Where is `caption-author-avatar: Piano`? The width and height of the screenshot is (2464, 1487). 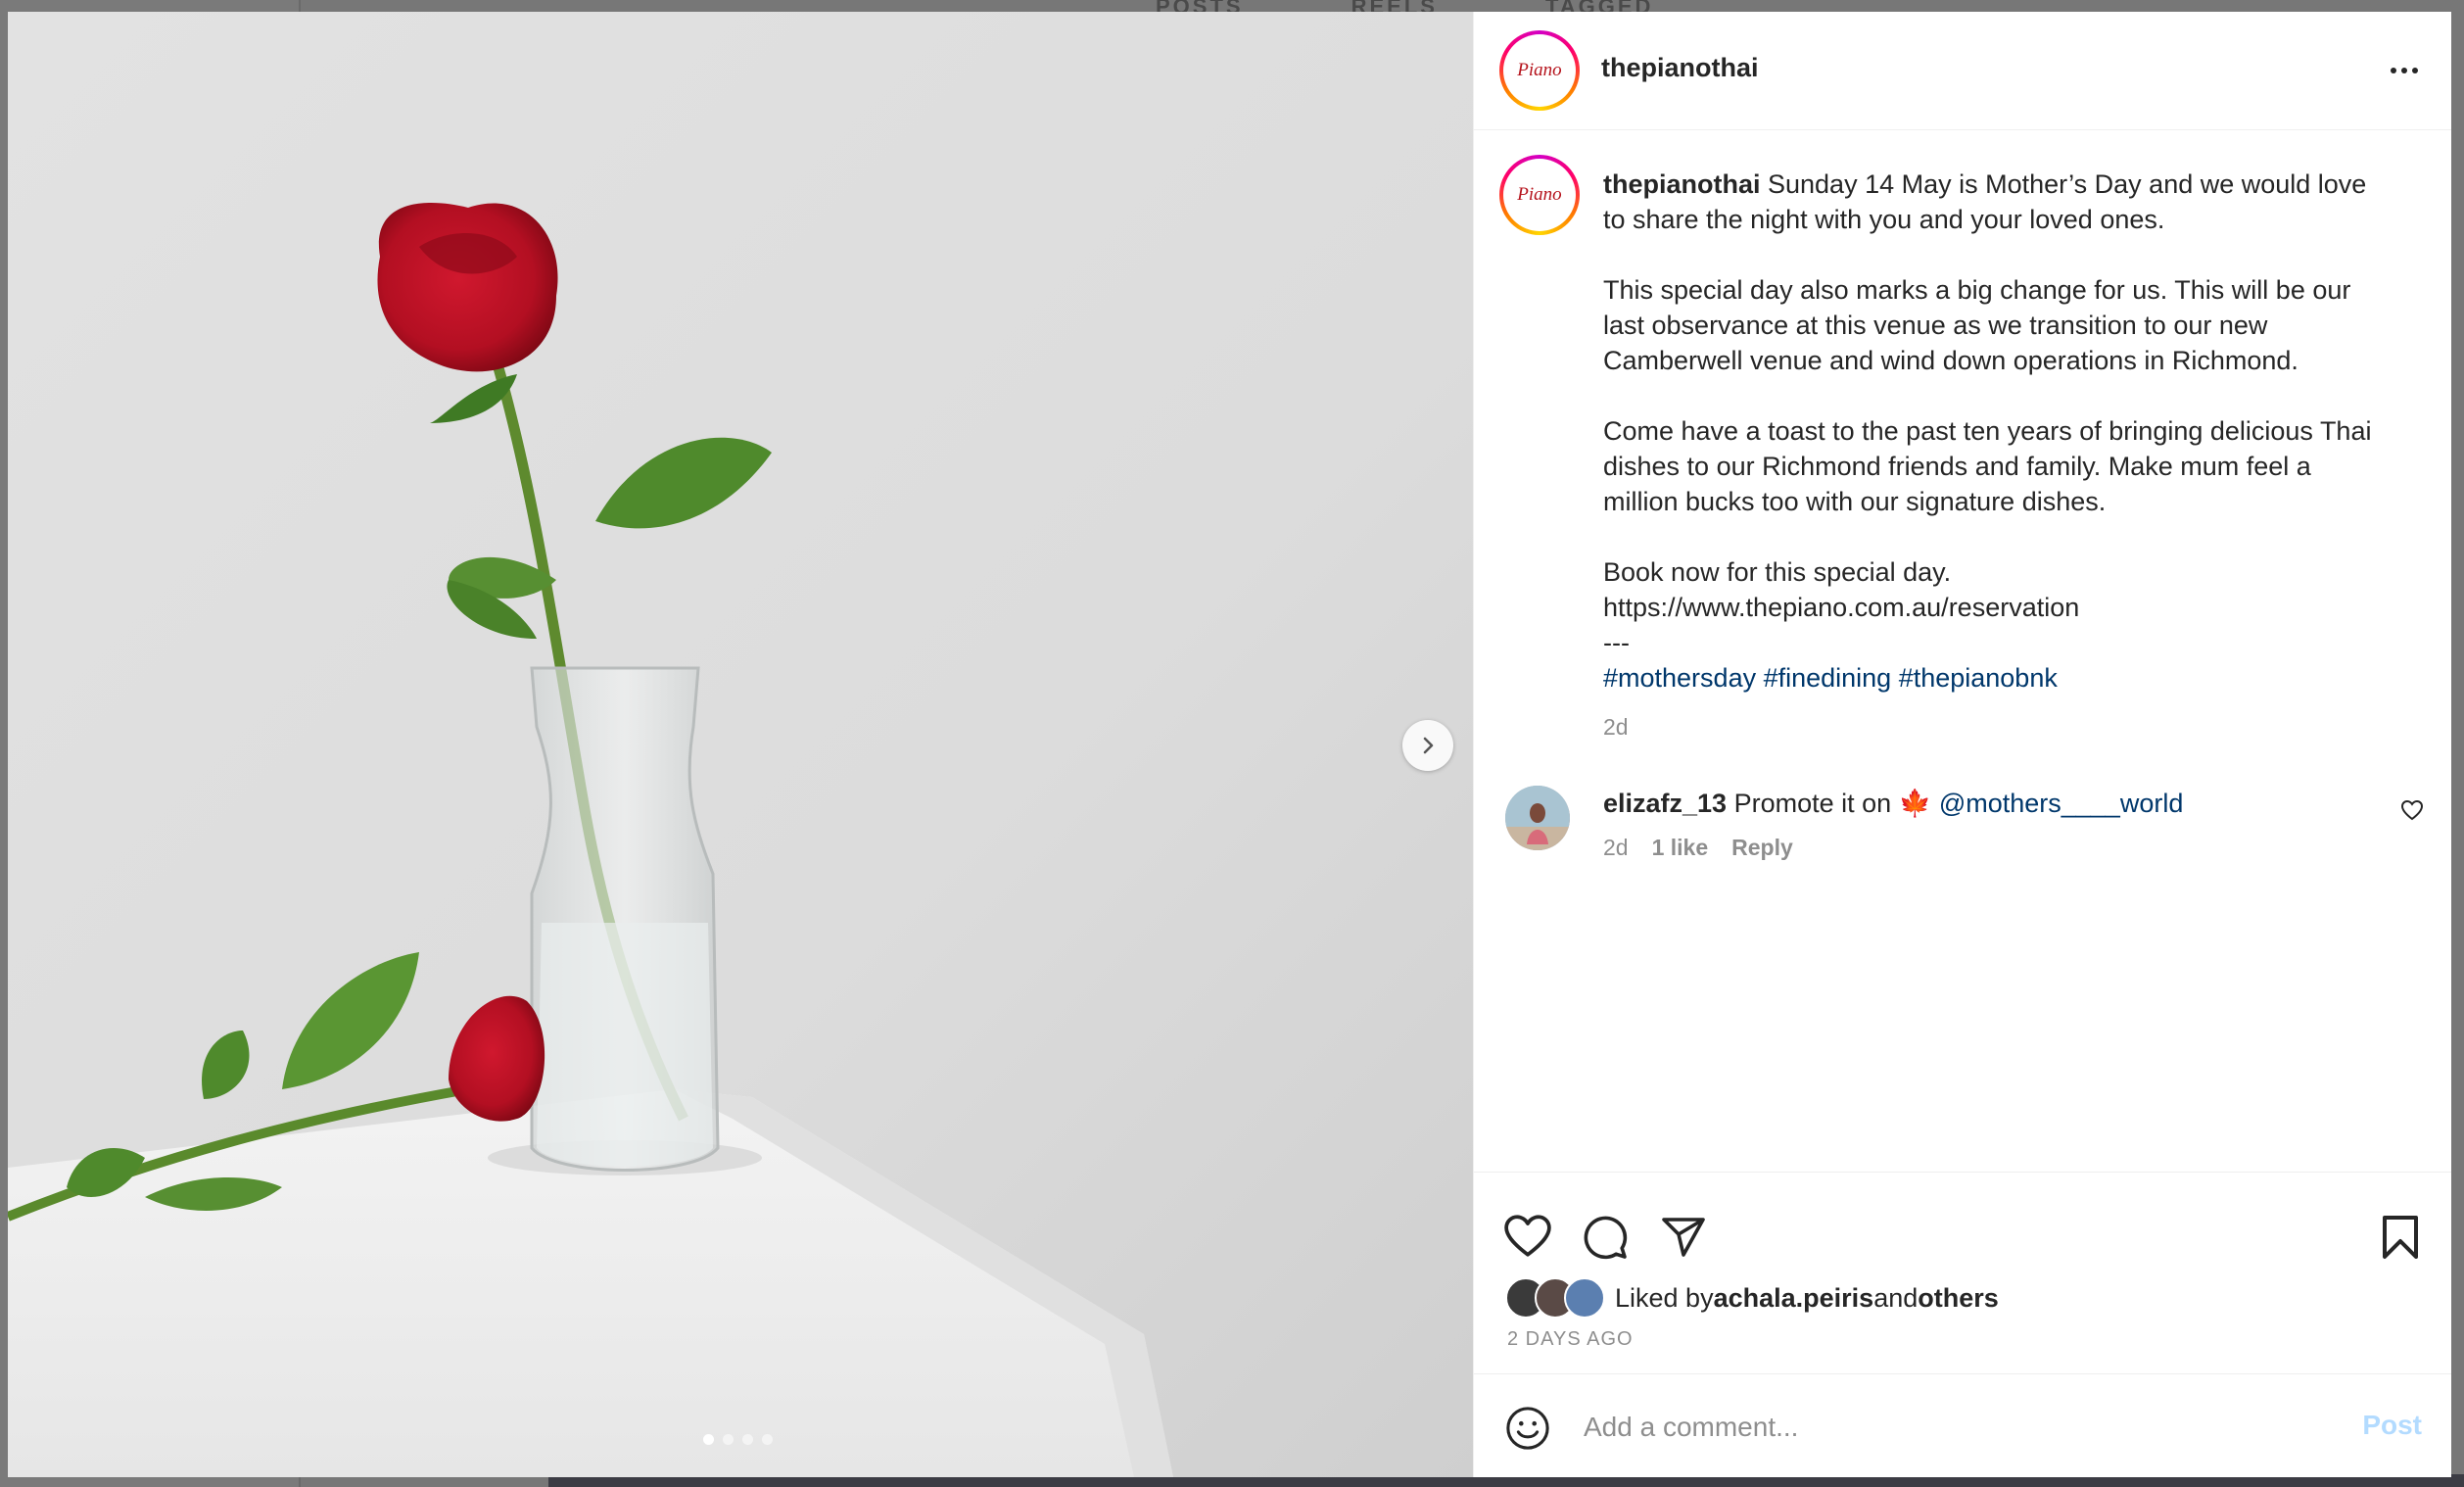 caption-author-avatar: Piano is located at coordinates (1539, 195).